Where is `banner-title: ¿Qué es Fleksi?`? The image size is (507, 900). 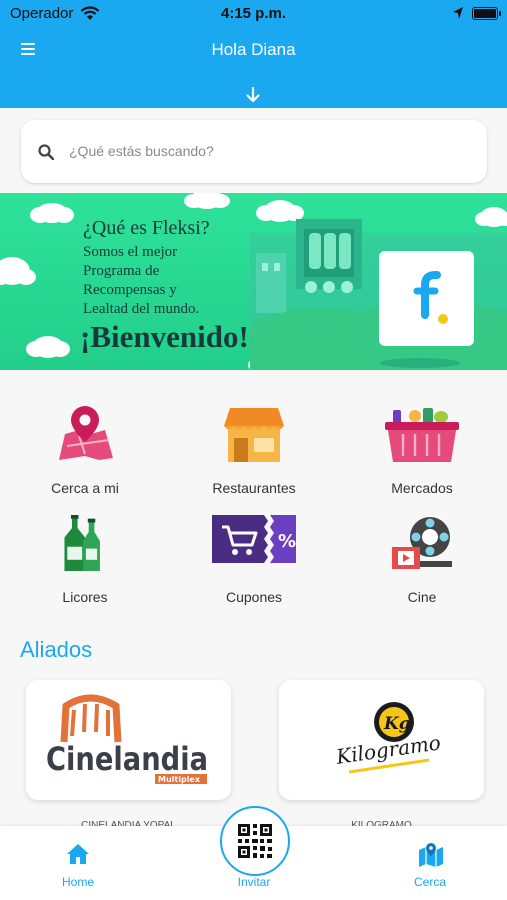 banner-title: ¿Qué es Fleksi? is located at coordinates (146, 228).